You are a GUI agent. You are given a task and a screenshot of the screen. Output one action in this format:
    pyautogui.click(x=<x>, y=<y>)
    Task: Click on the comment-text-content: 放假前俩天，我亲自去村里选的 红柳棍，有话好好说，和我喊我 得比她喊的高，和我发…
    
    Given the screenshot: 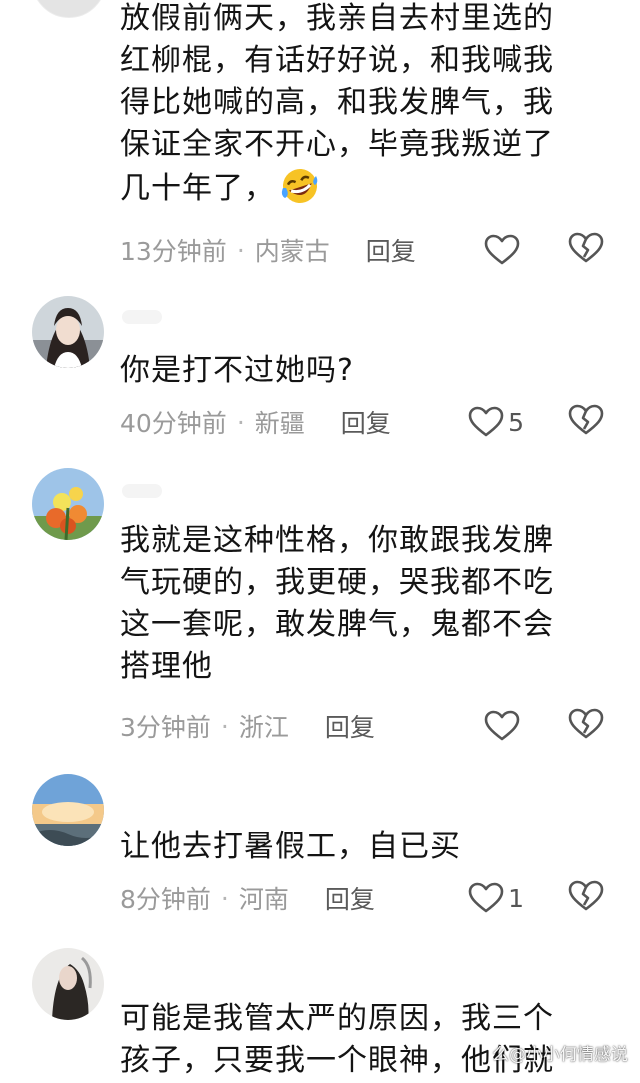 What is the action you would take?
    pyautogui.click(x=337, y=103)
    